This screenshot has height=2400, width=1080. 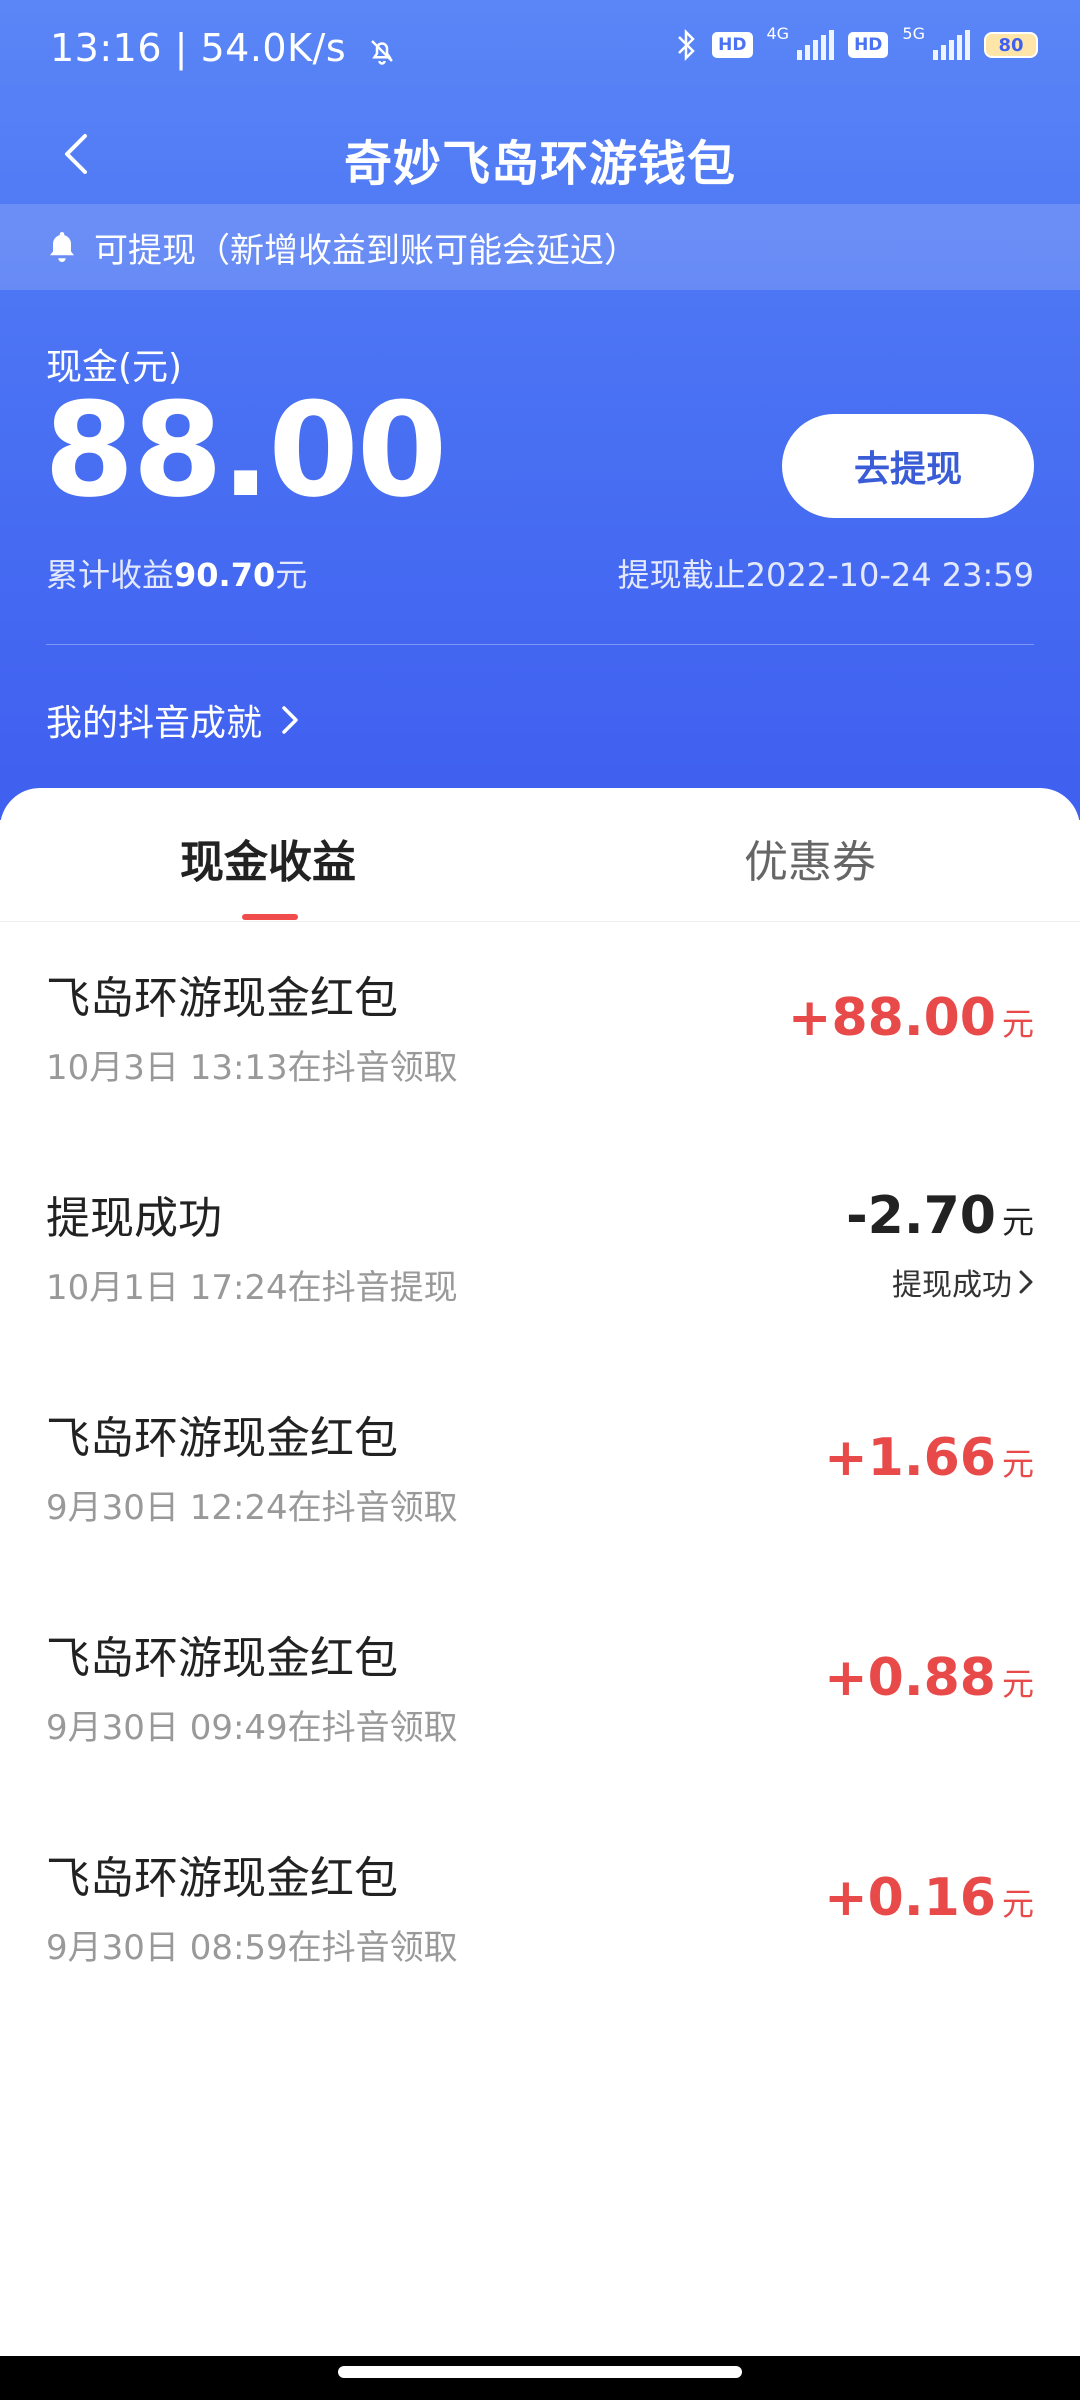 I want to click on list-item: 飞岛环游现金红包 9月30日 12:24在抖音领取 +1.66 元, so click(x=540, y=1472).